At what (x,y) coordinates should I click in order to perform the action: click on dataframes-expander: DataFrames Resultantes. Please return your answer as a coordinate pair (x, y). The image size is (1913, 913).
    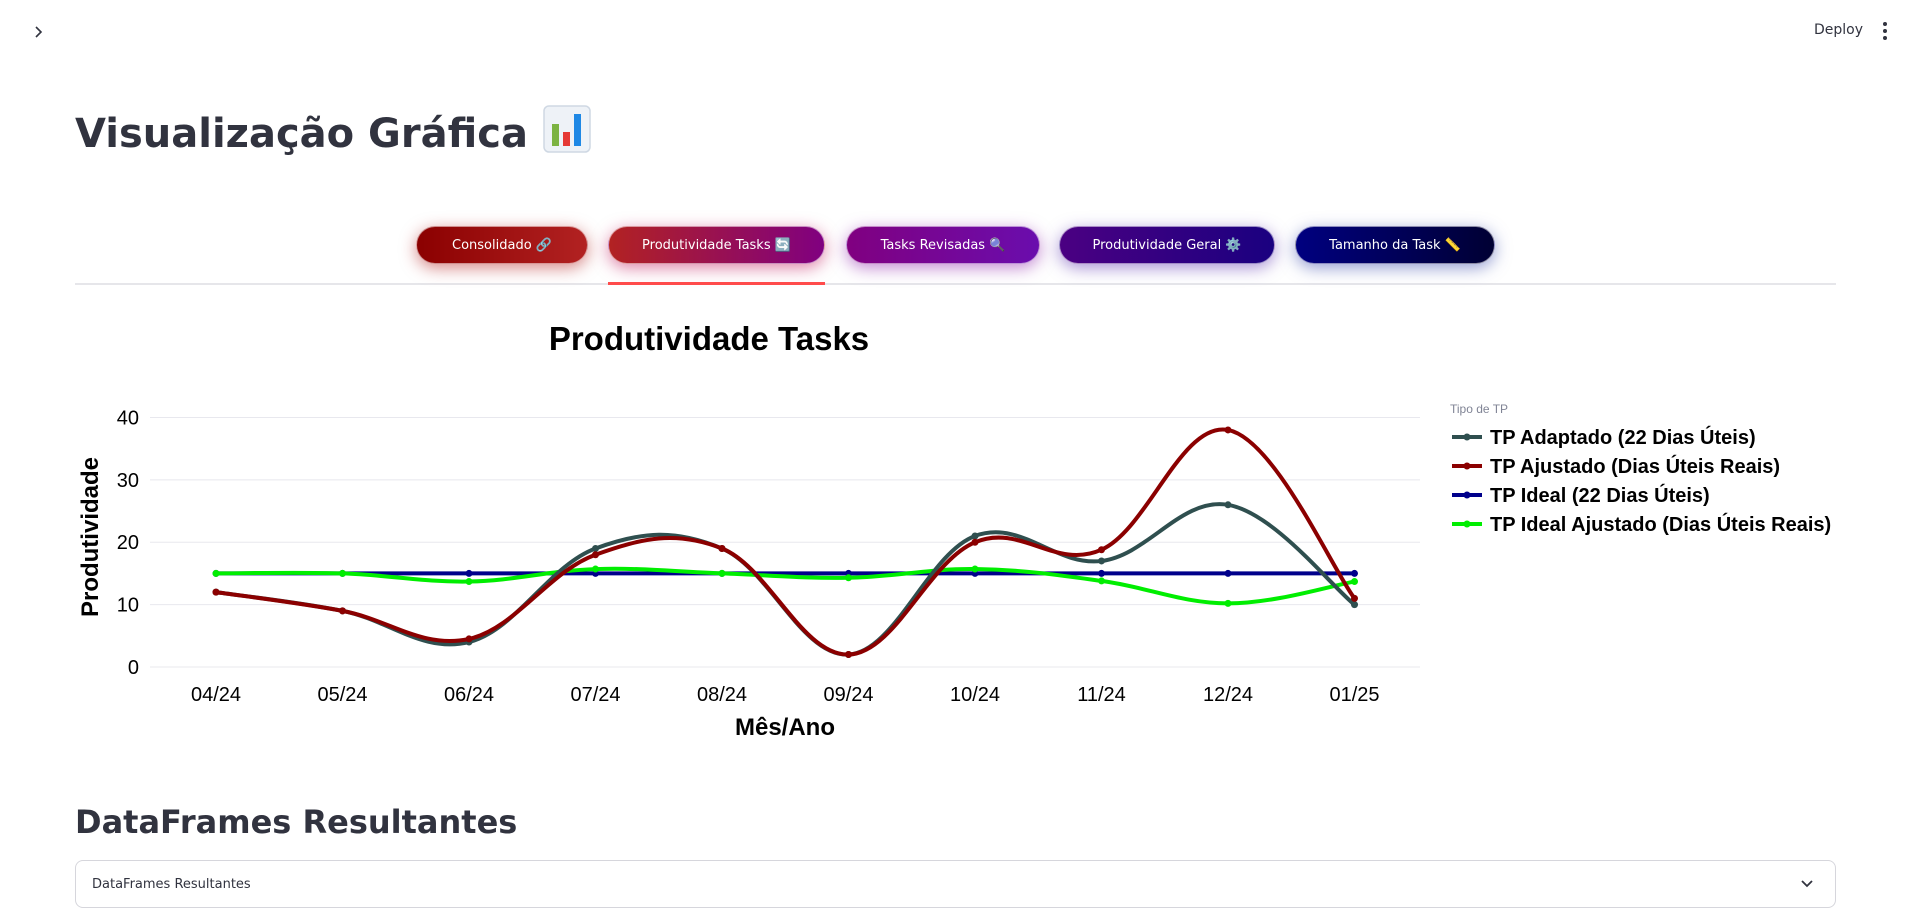
    Looking at the image, I should click on (955, 884).